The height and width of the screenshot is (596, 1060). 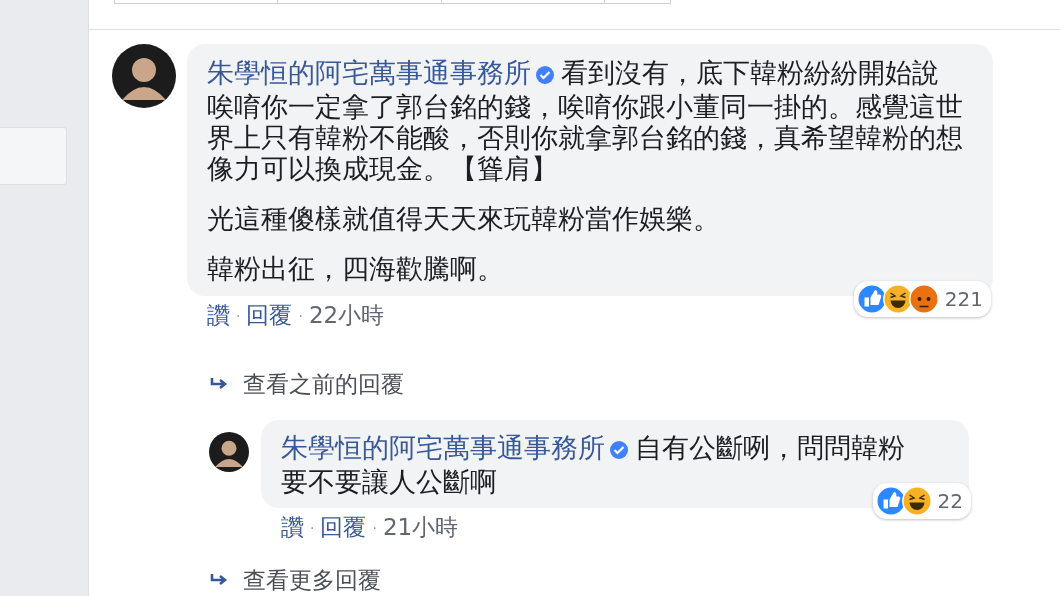 I want to click on timestamp-link: 22小時, so click(x=346, y=315).